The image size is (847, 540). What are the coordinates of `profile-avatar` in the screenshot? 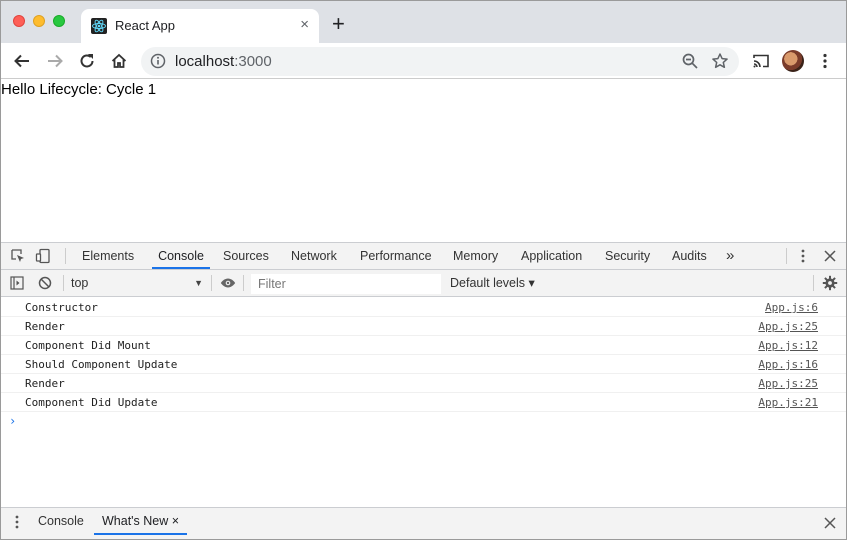 It's located at (793, 61).